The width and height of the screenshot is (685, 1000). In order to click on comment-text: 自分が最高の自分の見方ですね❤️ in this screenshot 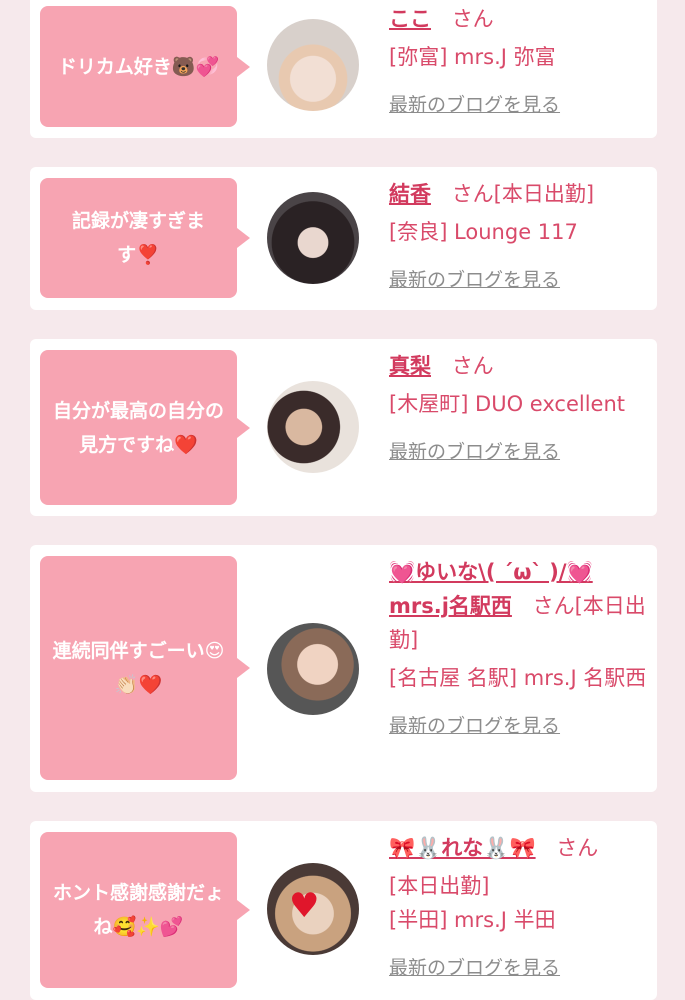, I will do `click(138, 427)`.